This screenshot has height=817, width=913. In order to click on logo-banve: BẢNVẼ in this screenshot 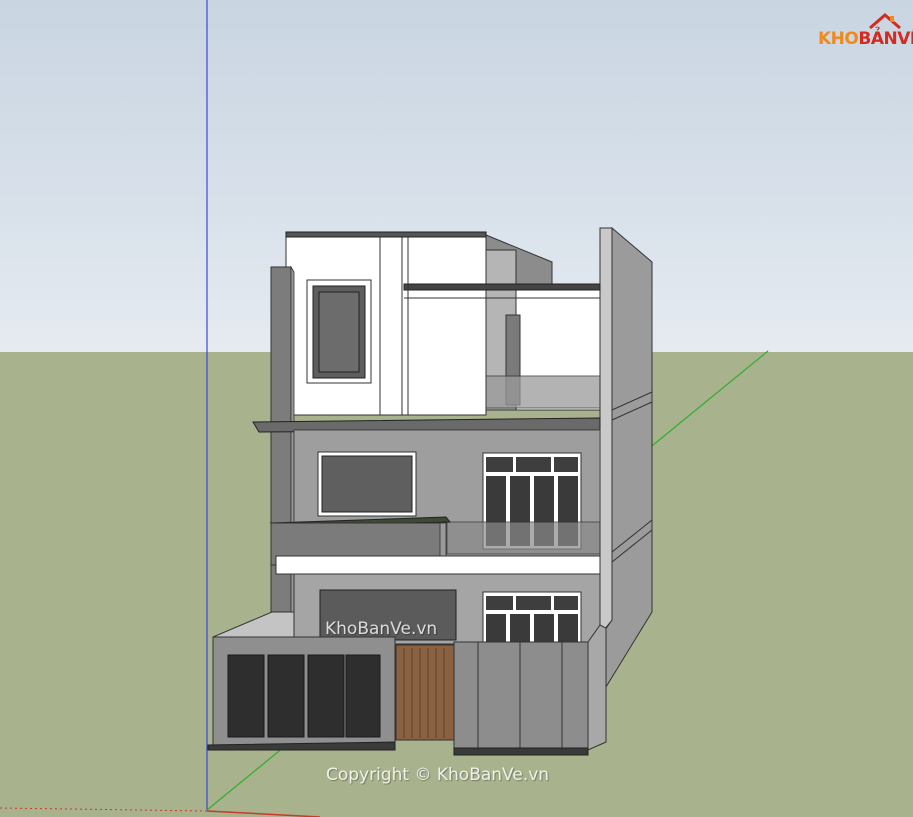, I will do `click(885, 39)`.